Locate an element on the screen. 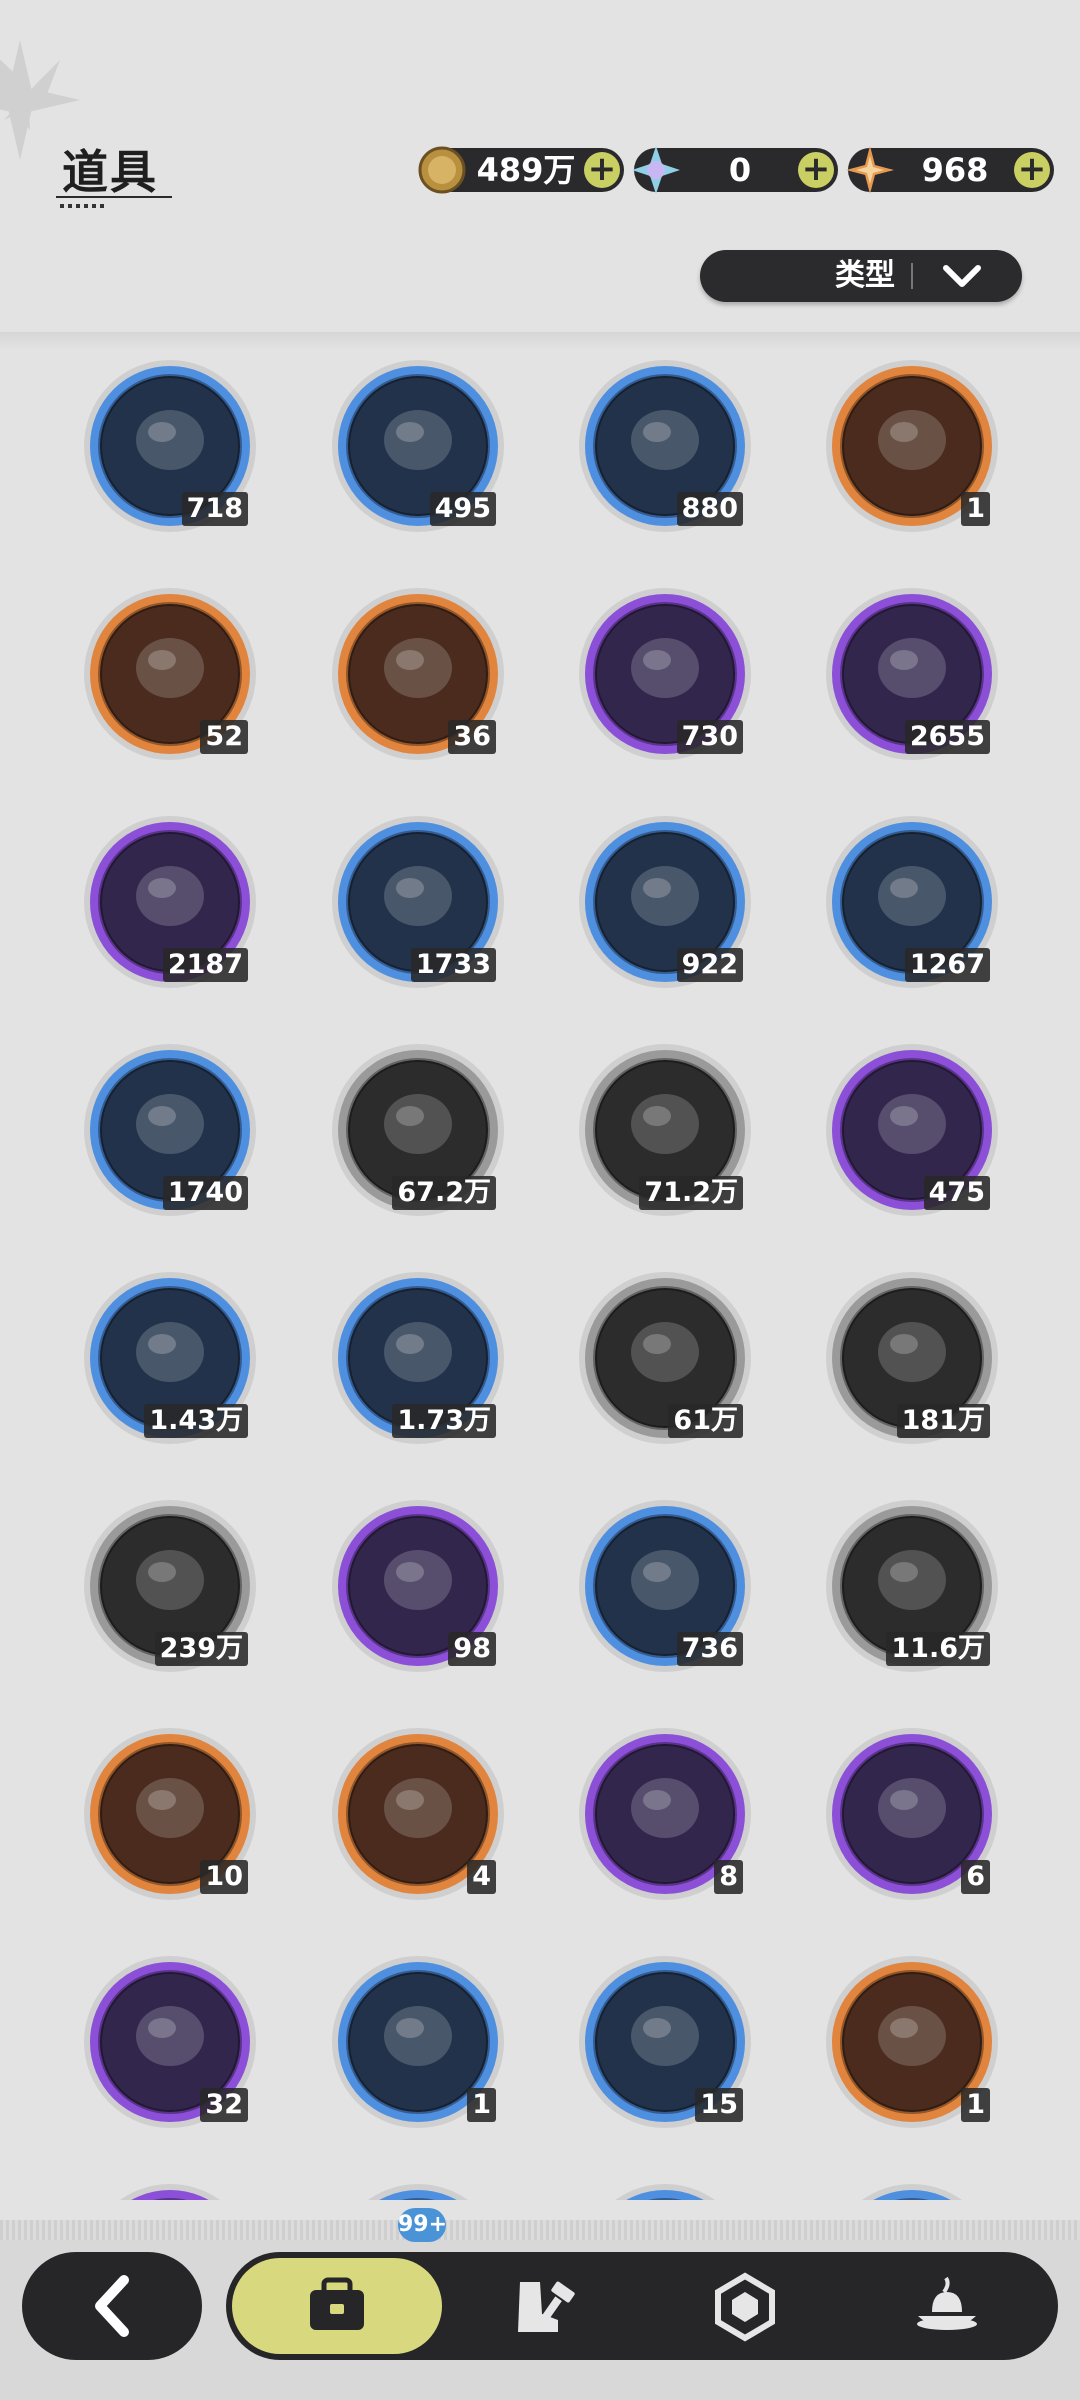  bottom-pattern is located at coordinates (540, 2230).